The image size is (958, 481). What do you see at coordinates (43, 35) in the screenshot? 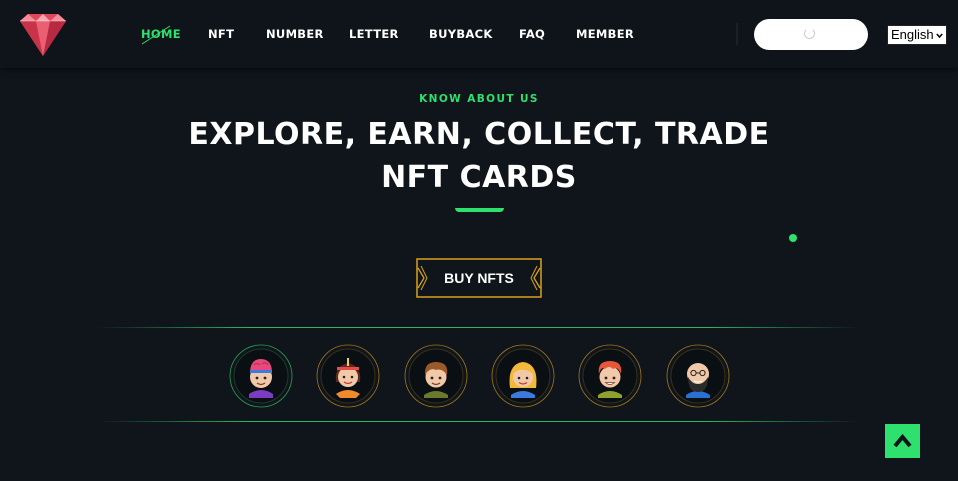
I see `ruby-diamond-logo-icon` at bounding box center [43, 35].